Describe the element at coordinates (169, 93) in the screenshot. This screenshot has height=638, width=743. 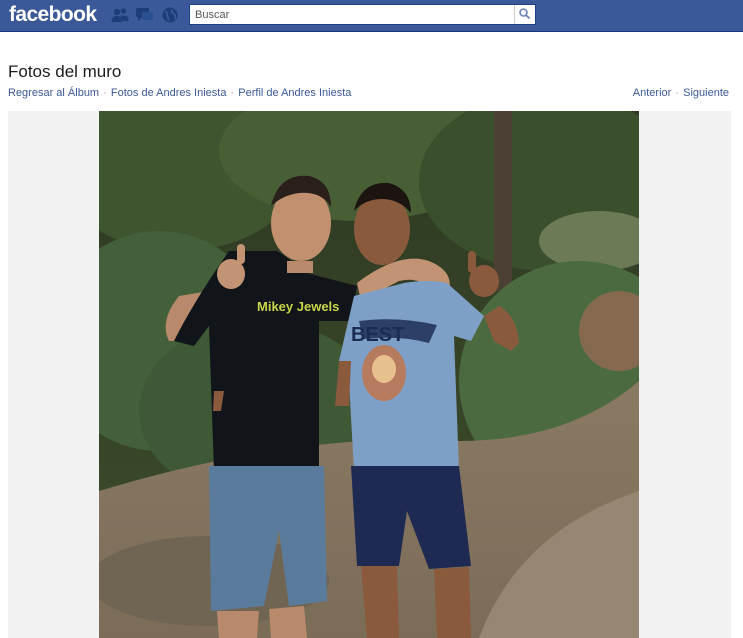
I see `photos-of-link: Fotos de Andres Iniesta` at that location.